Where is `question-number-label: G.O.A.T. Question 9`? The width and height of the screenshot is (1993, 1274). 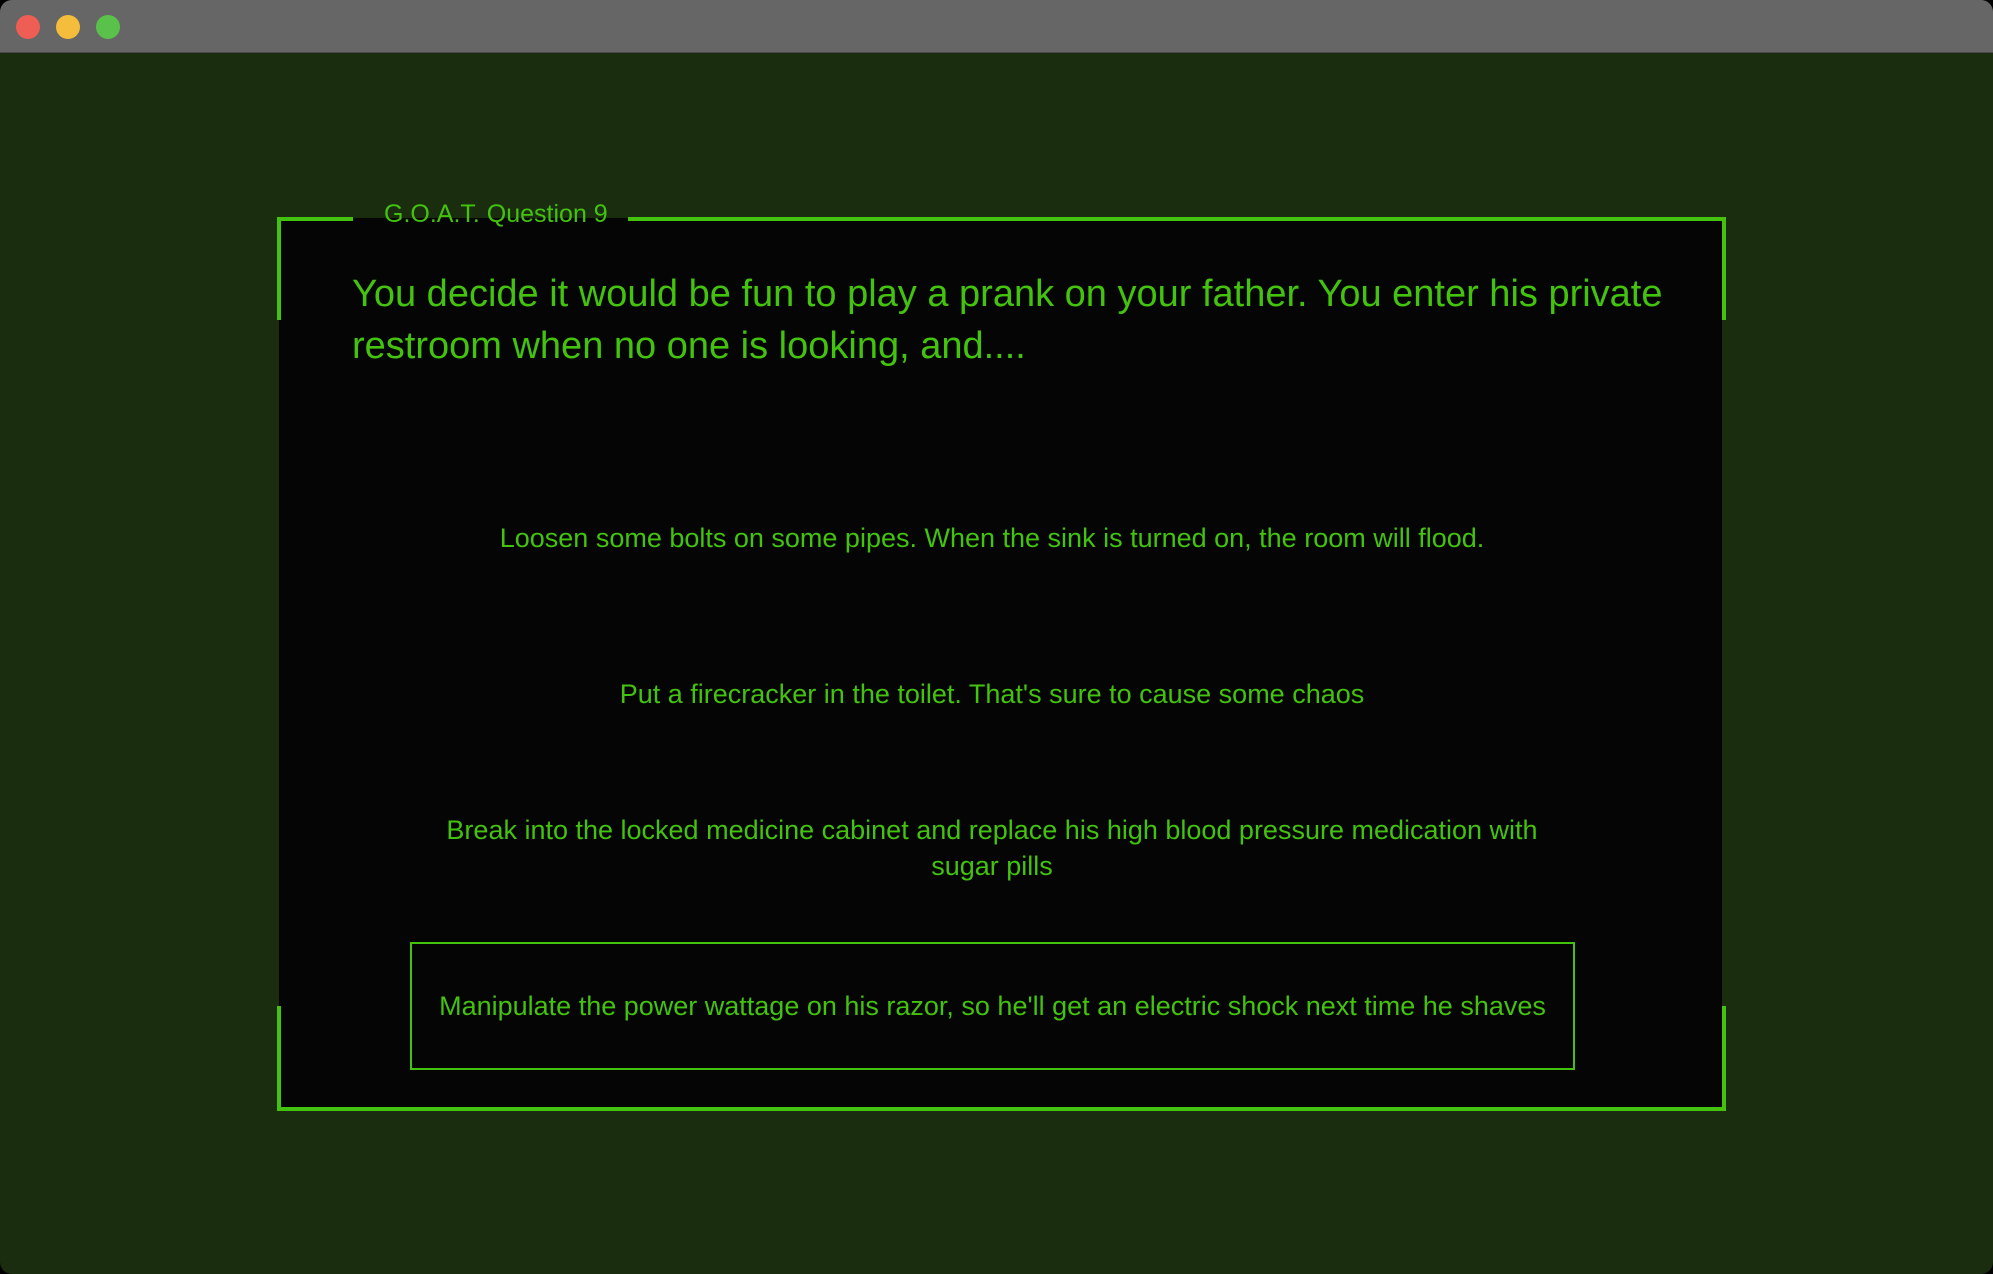 question-number-label: G.O.A.T. Question 9 is located at coordinates (496, 214).